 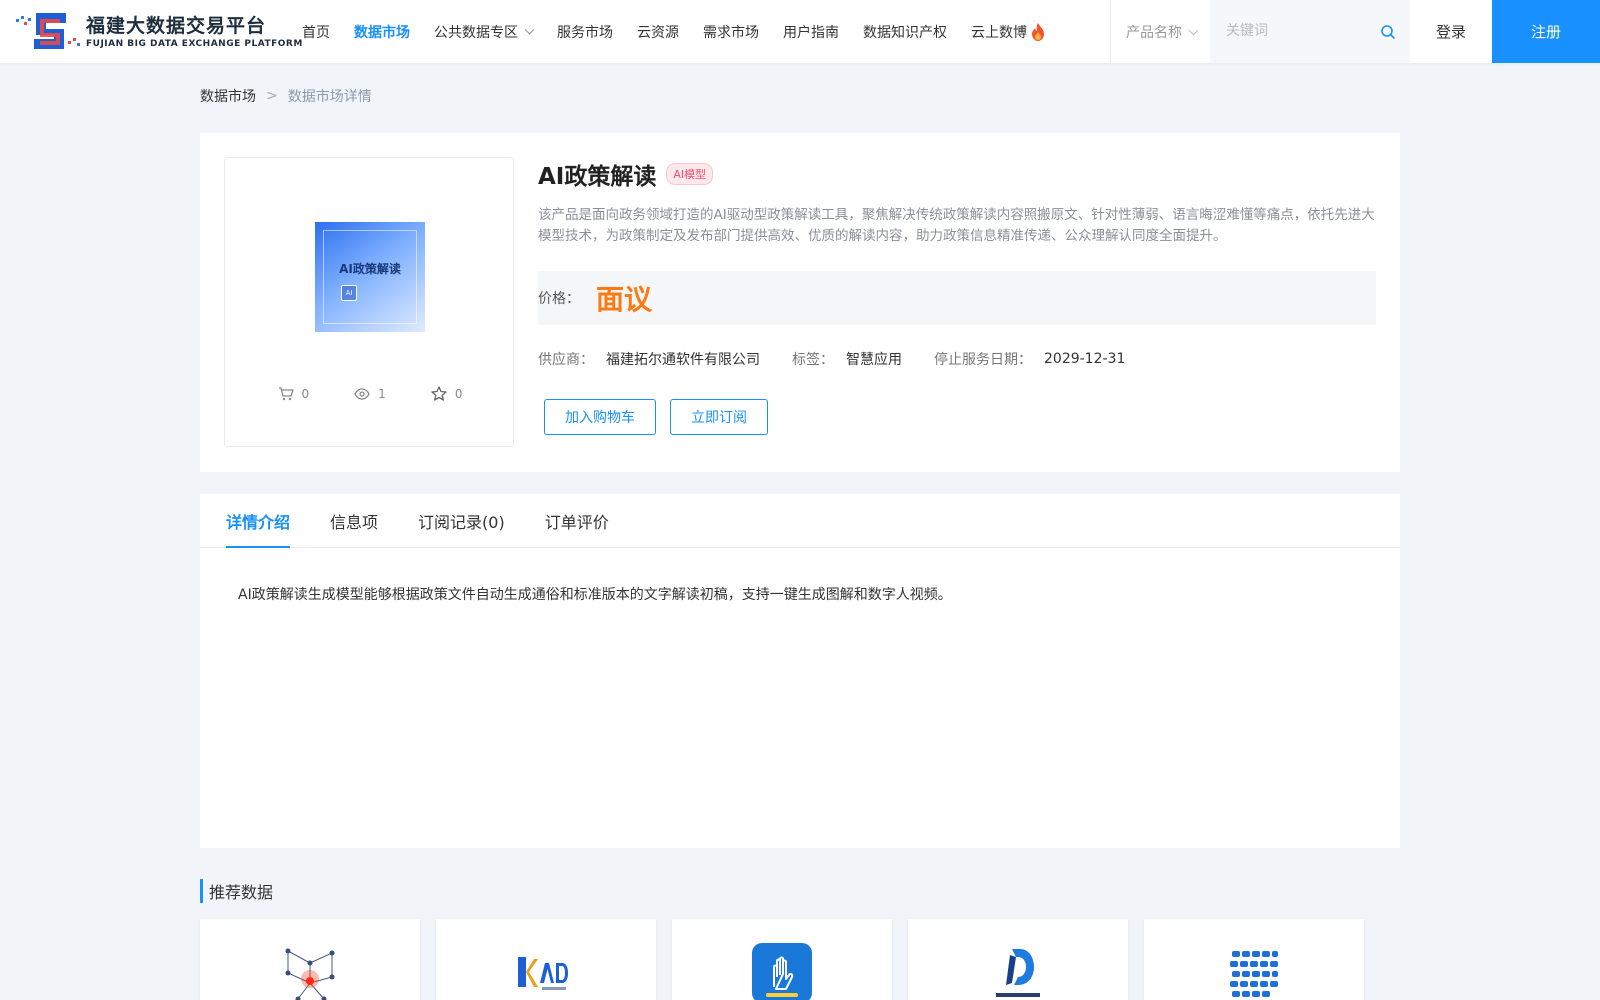 What do you see at coordinates (1110, 31) in the screenshot?
I see `header-divider` at bounding box center [1110, 31].